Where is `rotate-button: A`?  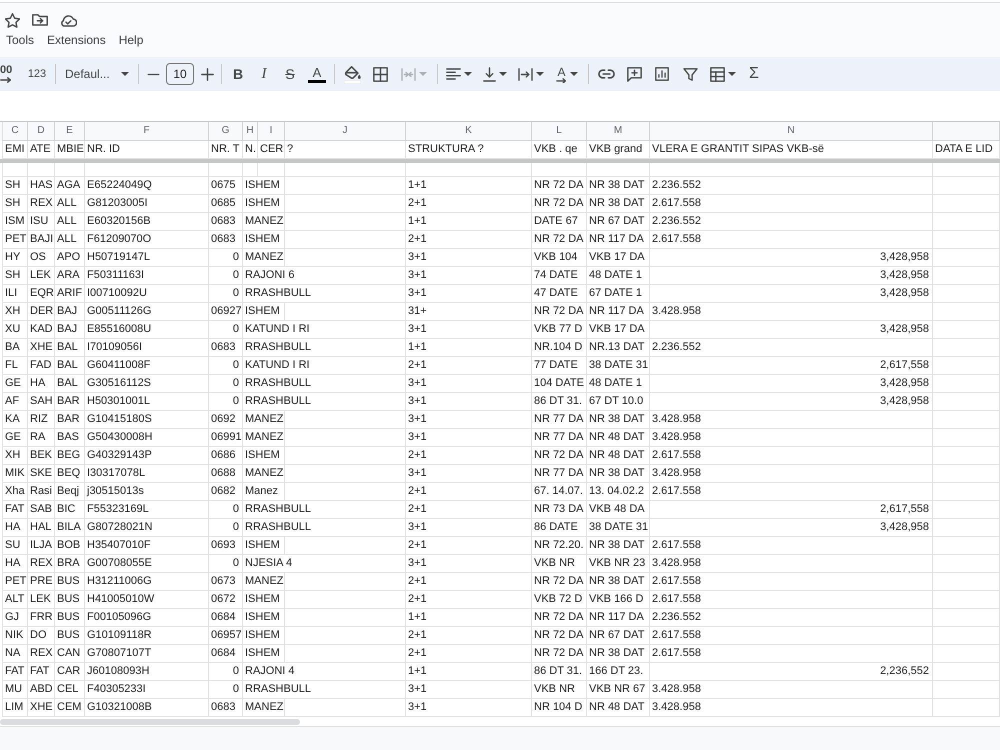 rotate-button: A is located at coordinates (567, 74).